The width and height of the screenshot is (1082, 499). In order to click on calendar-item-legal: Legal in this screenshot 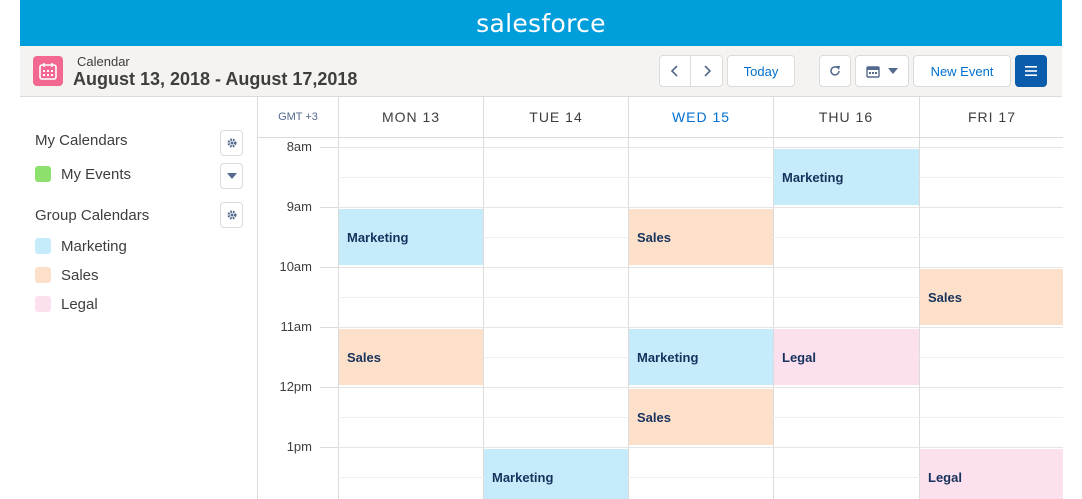, I will do `click(66, 304)`.